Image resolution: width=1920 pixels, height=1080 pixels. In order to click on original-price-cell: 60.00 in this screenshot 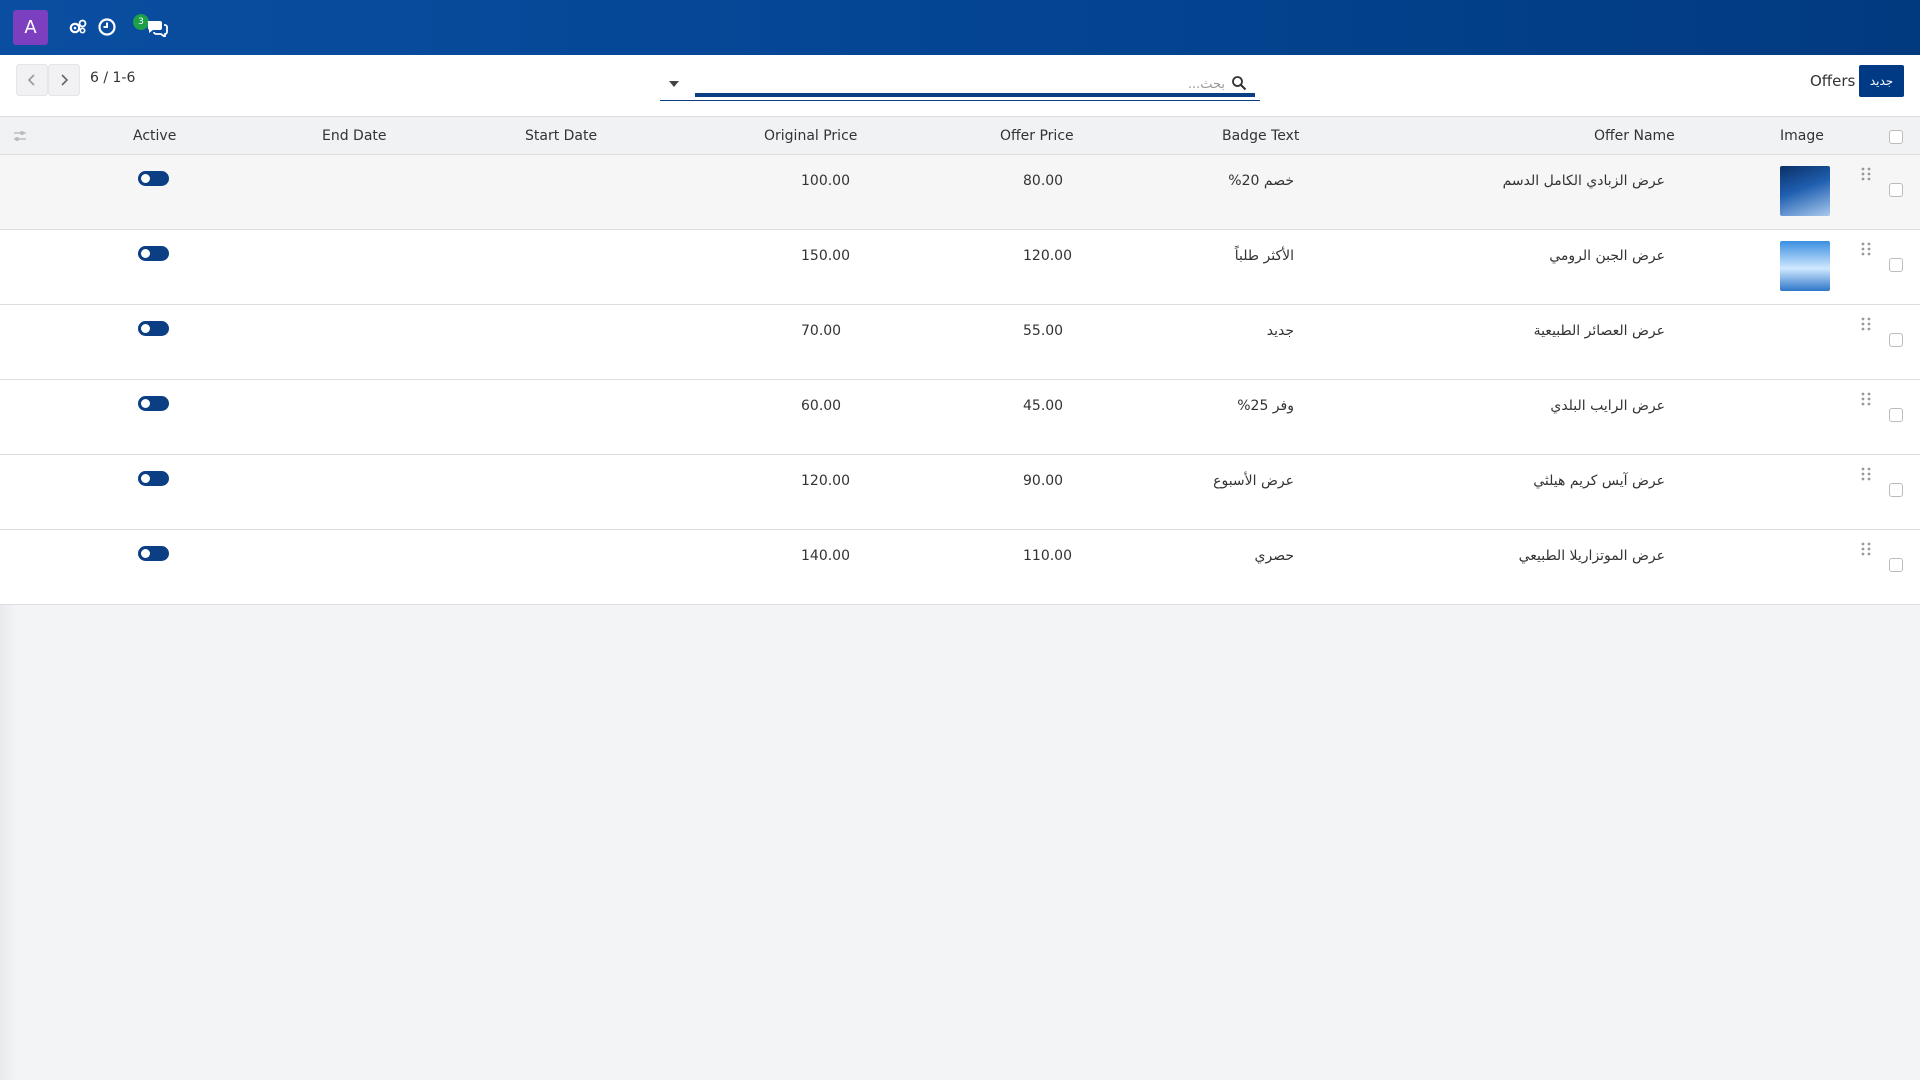, I will do `click(821, 406)`.